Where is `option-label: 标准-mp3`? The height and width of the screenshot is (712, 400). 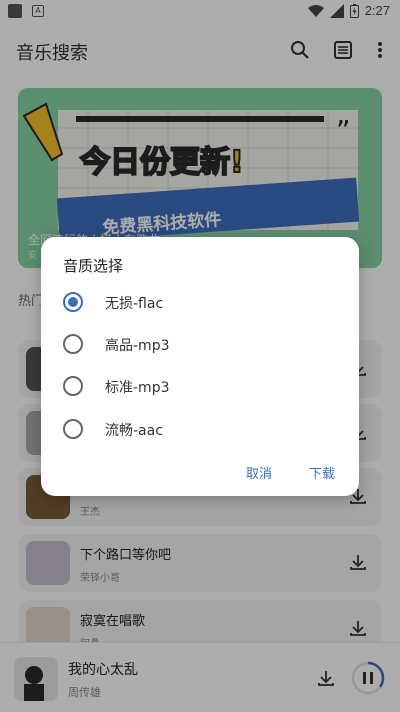 option-label: 标准-mp3 is located at coordinates (137, 388).